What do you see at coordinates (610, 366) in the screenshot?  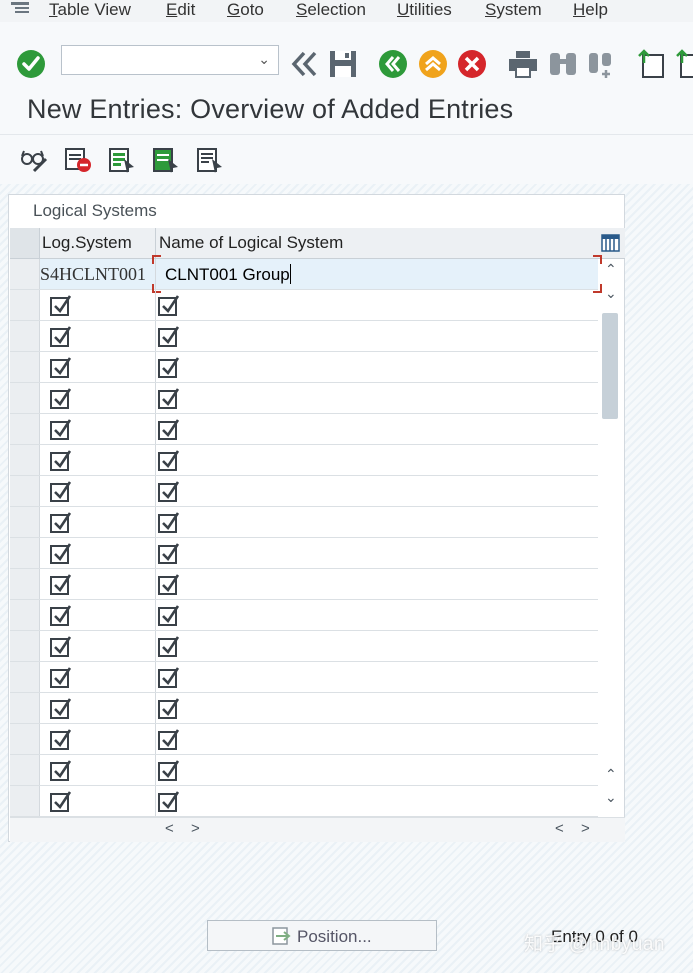 I see `scrollbar-thumb` at bounding box center [610, 366].